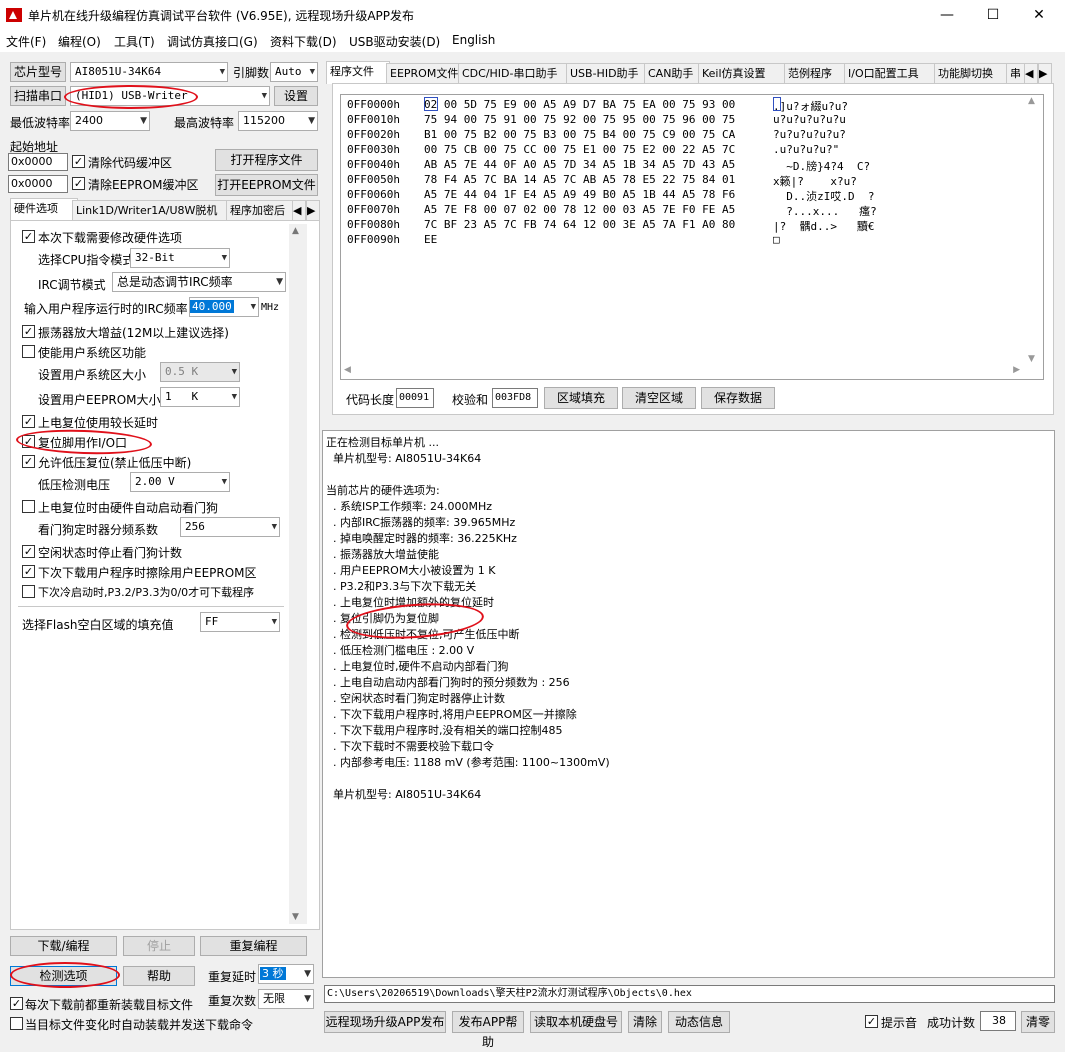 Image resolution: width=1065 pixels, height=1052 pixels. I want to click on fill-value-select: FF ▼, so click(240, 622).